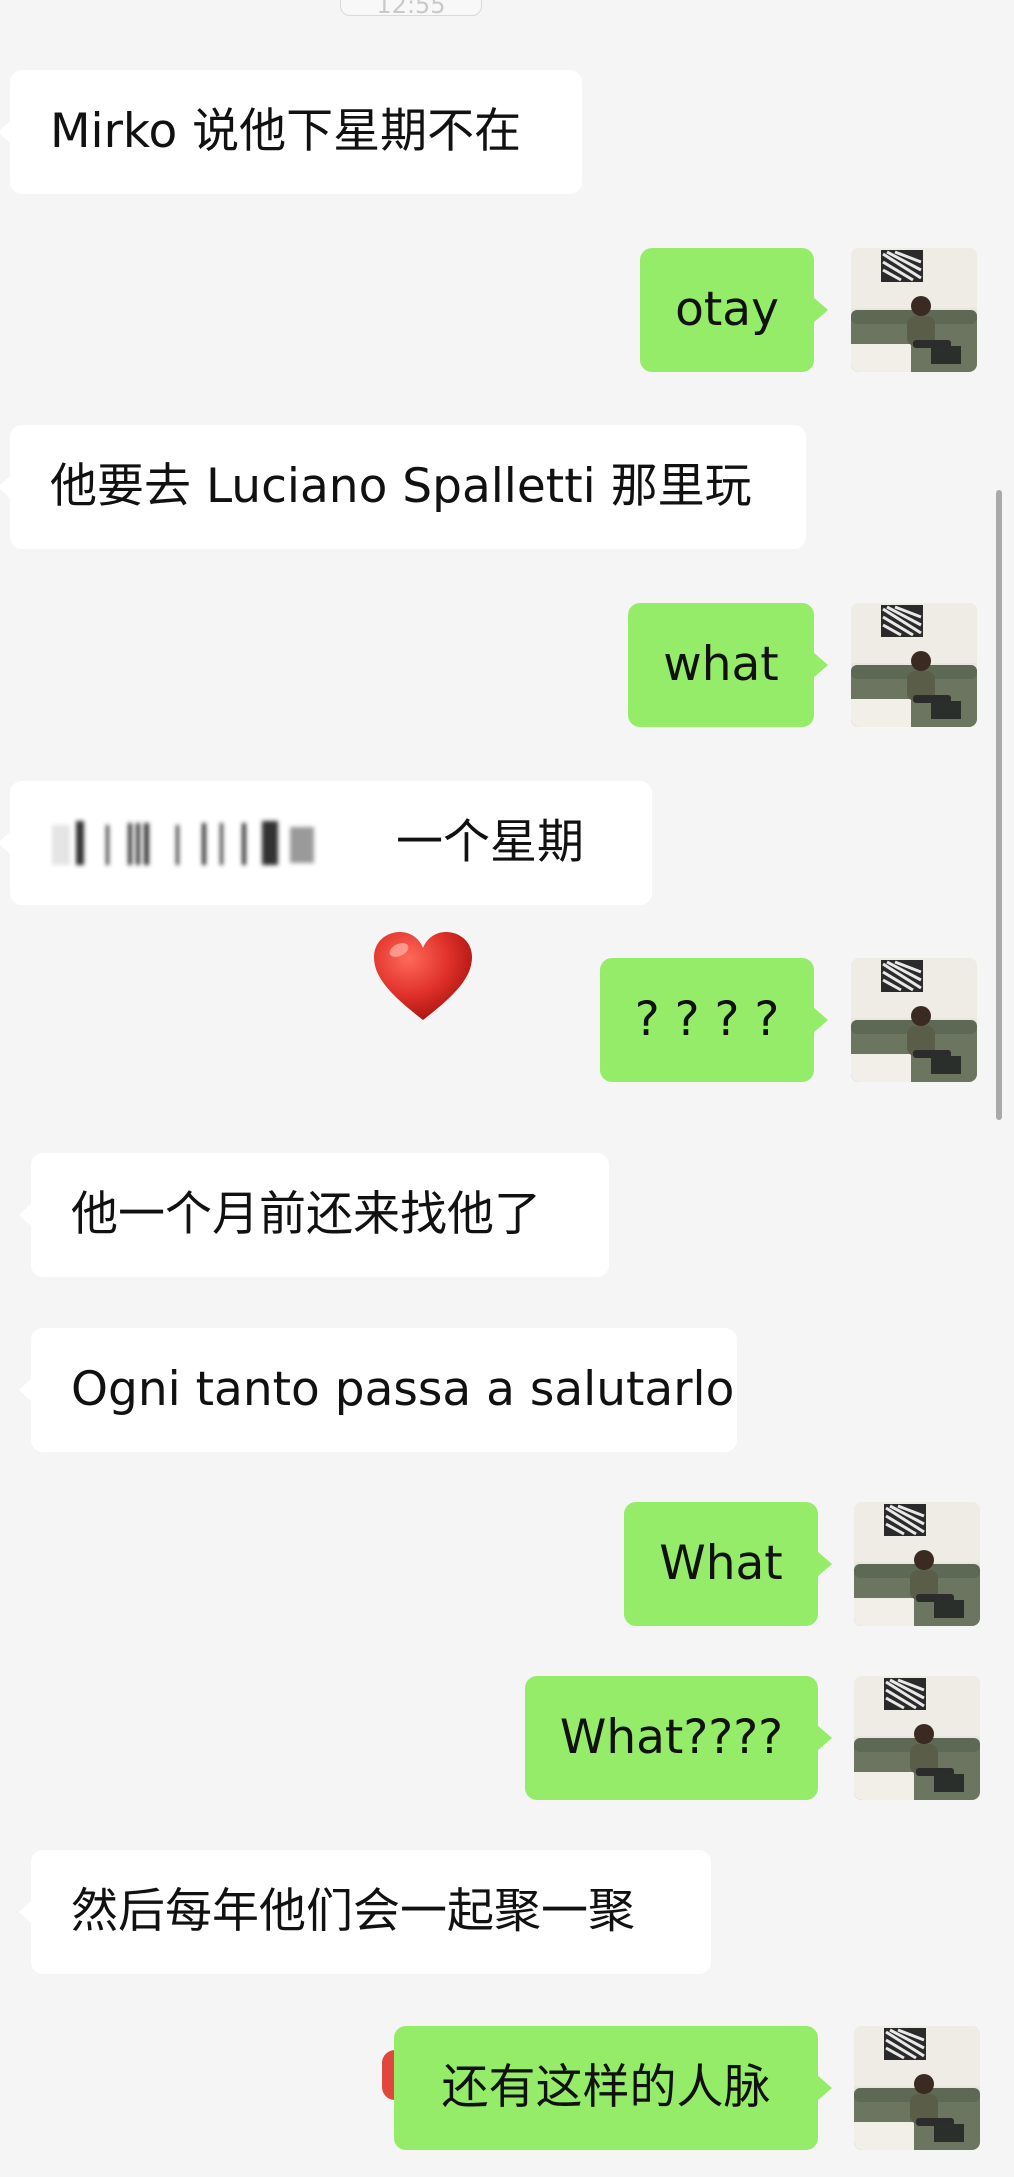  What do you see at coordinates (326, 843) in the screenshot?
I see `message-bubble-incoming: 一个星期` at bounding box center [326, 843].